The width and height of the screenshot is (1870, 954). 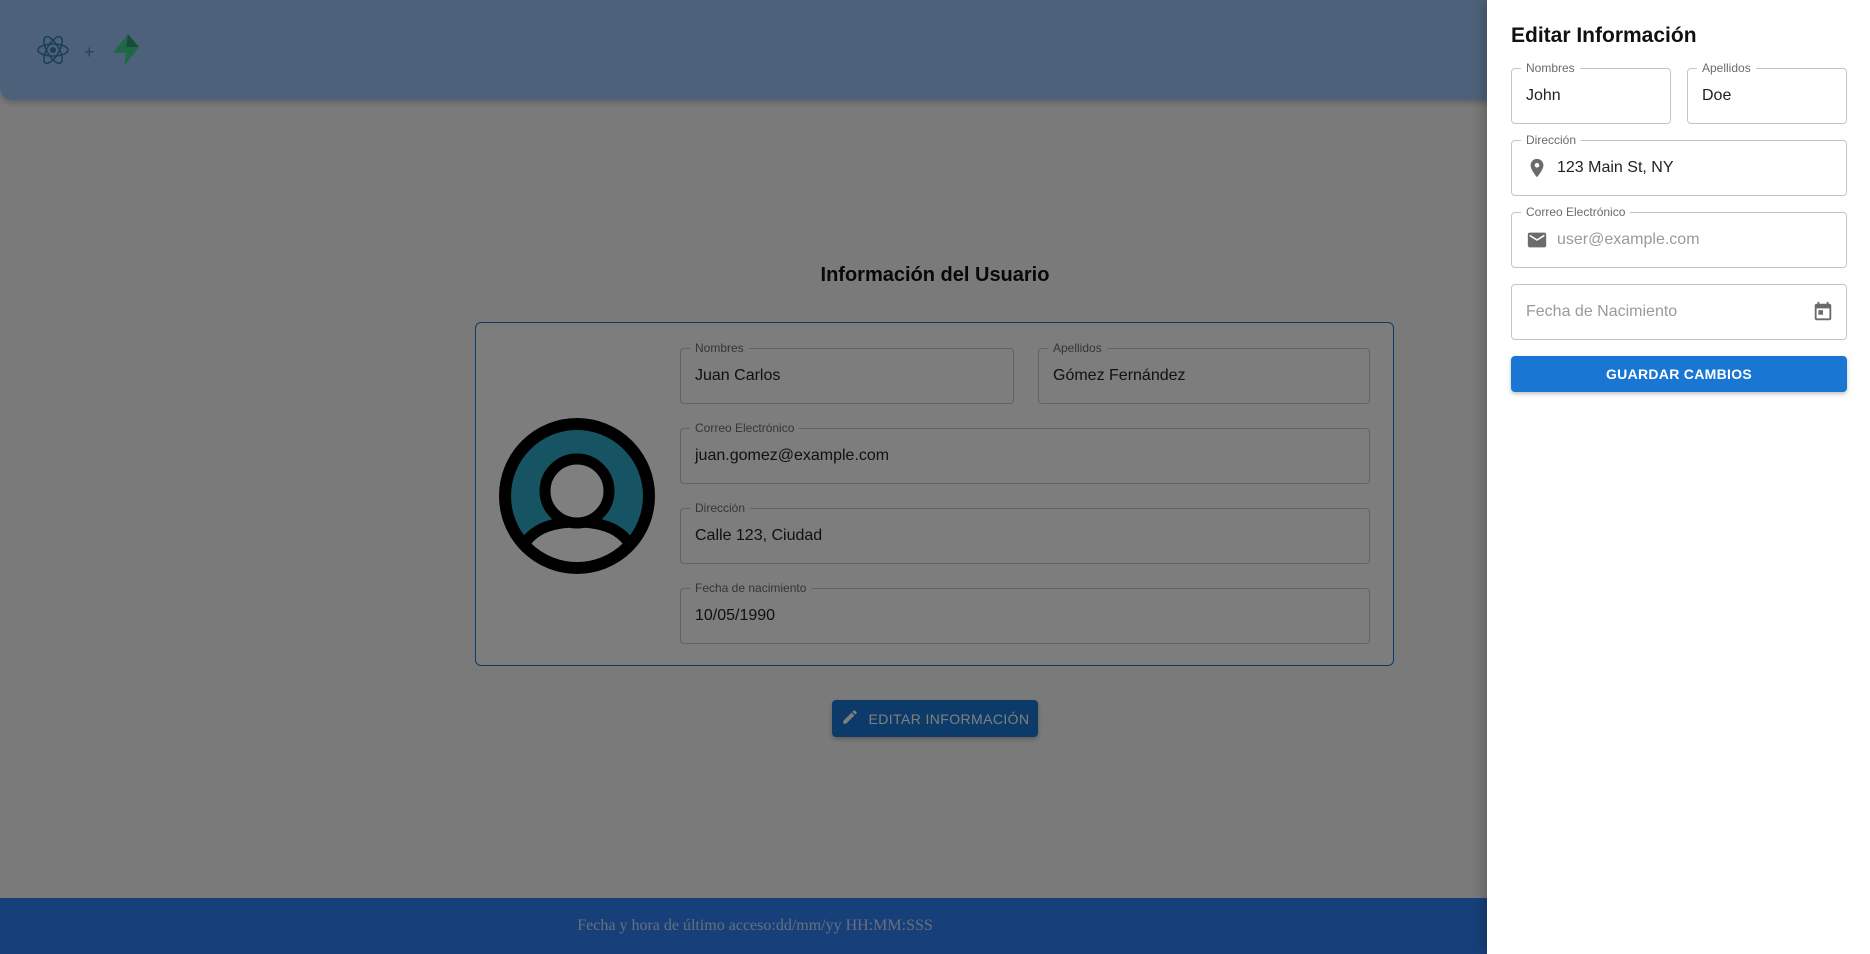 What do you see at coordinates (1717, 95) in the screenshot?
I see `drawer-apellidos-value: Doe` at bounding box center [1717, 95].